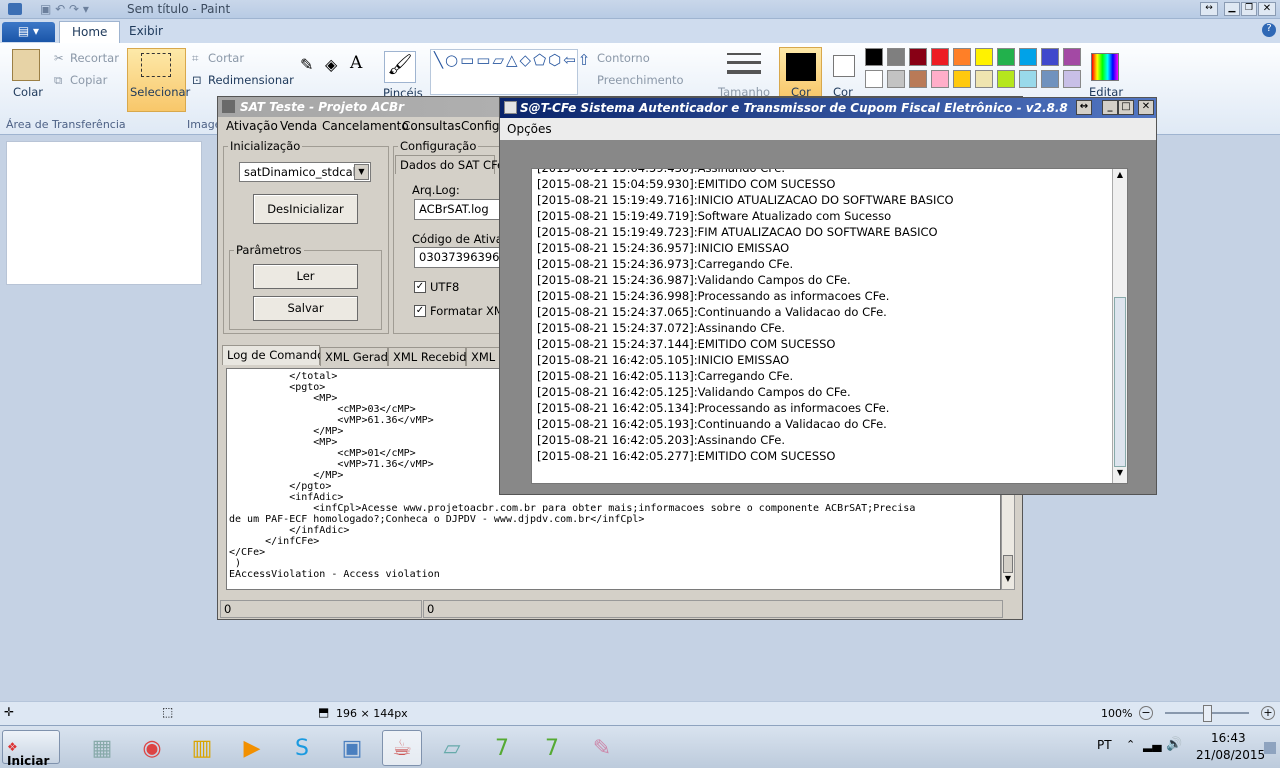 The height and width of the screenshot is (768, 1280). I want to click on sat-log-scrollbar: ▲ ▼, so click(1119, 326).